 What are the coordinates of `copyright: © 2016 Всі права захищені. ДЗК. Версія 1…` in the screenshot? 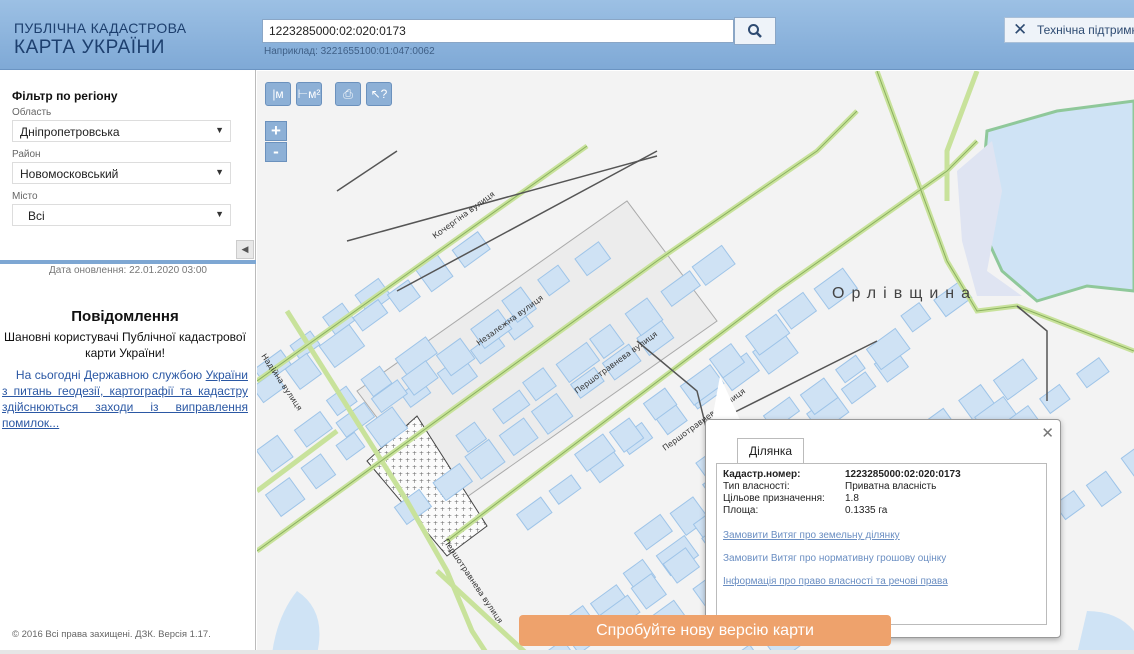 It's located at (111, 634).